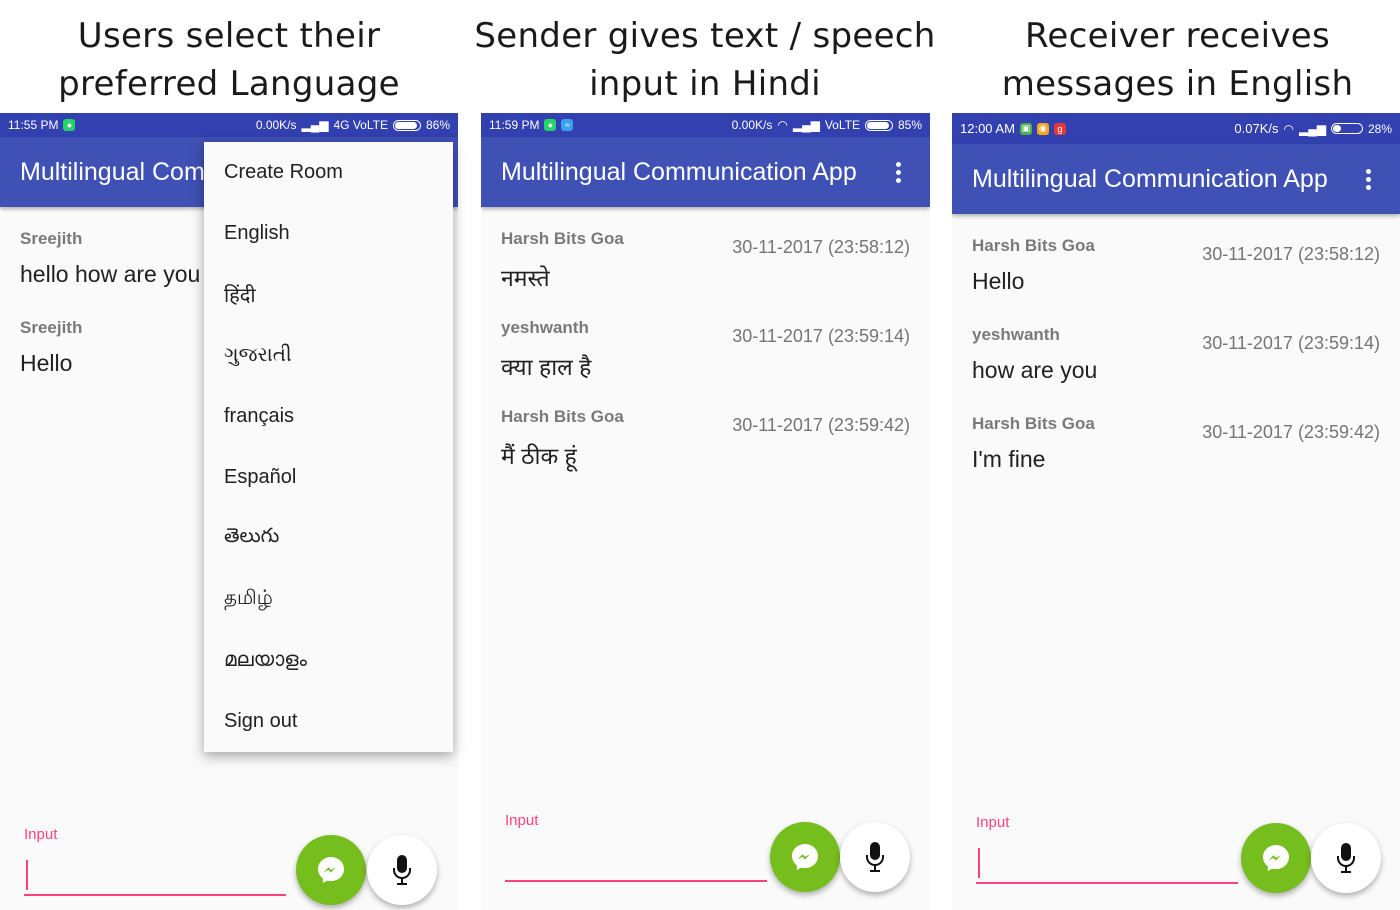 The height and width of the screenshot is (910, 1400). What do you see at coordinates (328, 233) in the screenshot?
I see `menu-item-english: English` at bounding box center [328, 233].